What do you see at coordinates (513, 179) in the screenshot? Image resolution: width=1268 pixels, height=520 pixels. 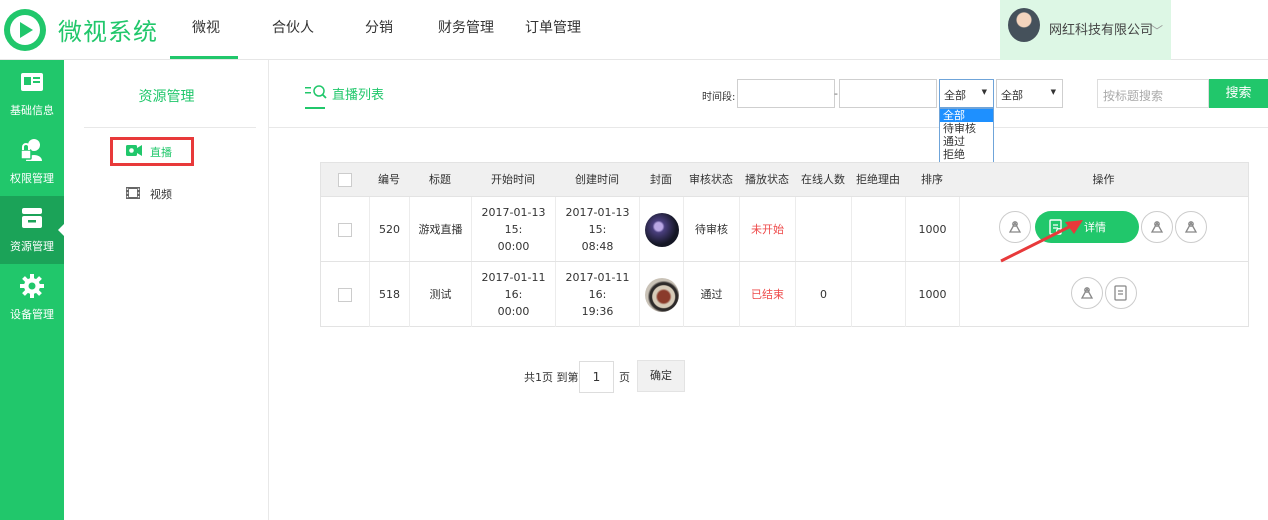 I see `column-header: 开始时间` at bounding box center [513, 179].